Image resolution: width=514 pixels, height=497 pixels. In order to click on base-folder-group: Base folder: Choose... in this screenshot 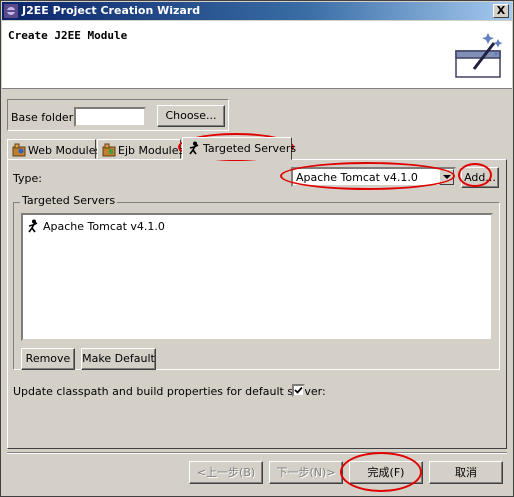, I will do `click(118, 115)`.